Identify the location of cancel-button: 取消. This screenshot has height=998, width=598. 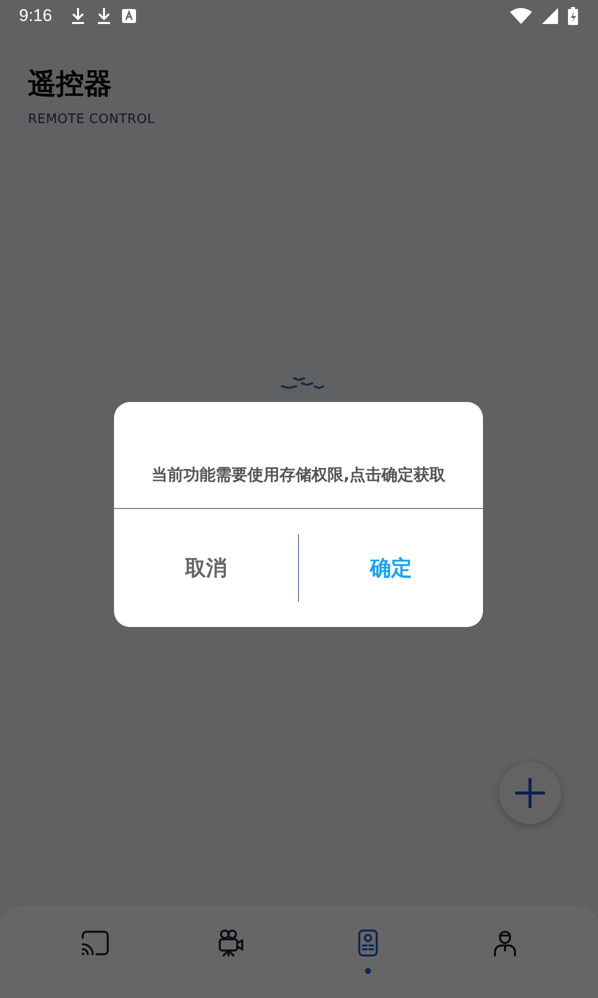
(206, 568).